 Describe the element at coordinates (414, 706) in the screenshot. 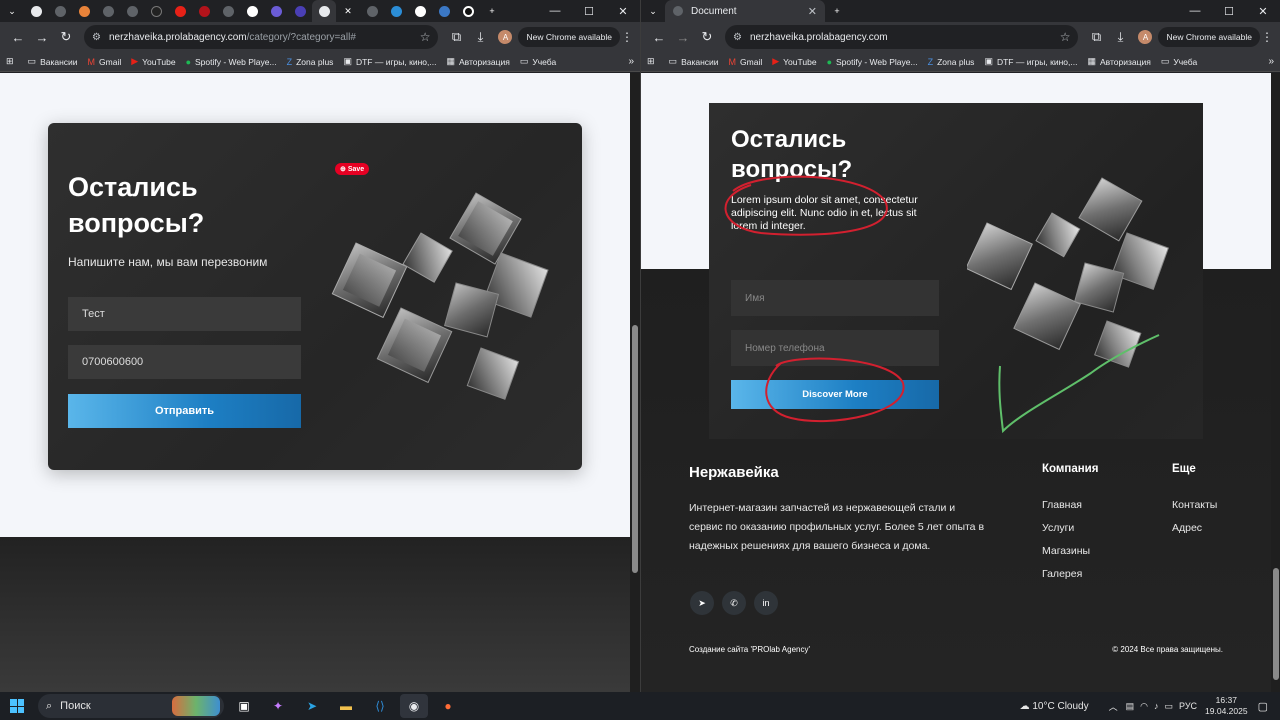

I see `chrome-icon: ◉` at that location.